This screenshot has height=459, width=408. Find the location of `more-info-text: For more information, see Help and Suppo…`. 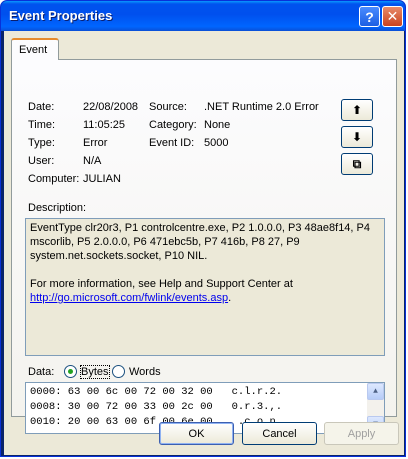

more-info-text: For more information, see Help and Suppo… is located at coordinates (161, 284).